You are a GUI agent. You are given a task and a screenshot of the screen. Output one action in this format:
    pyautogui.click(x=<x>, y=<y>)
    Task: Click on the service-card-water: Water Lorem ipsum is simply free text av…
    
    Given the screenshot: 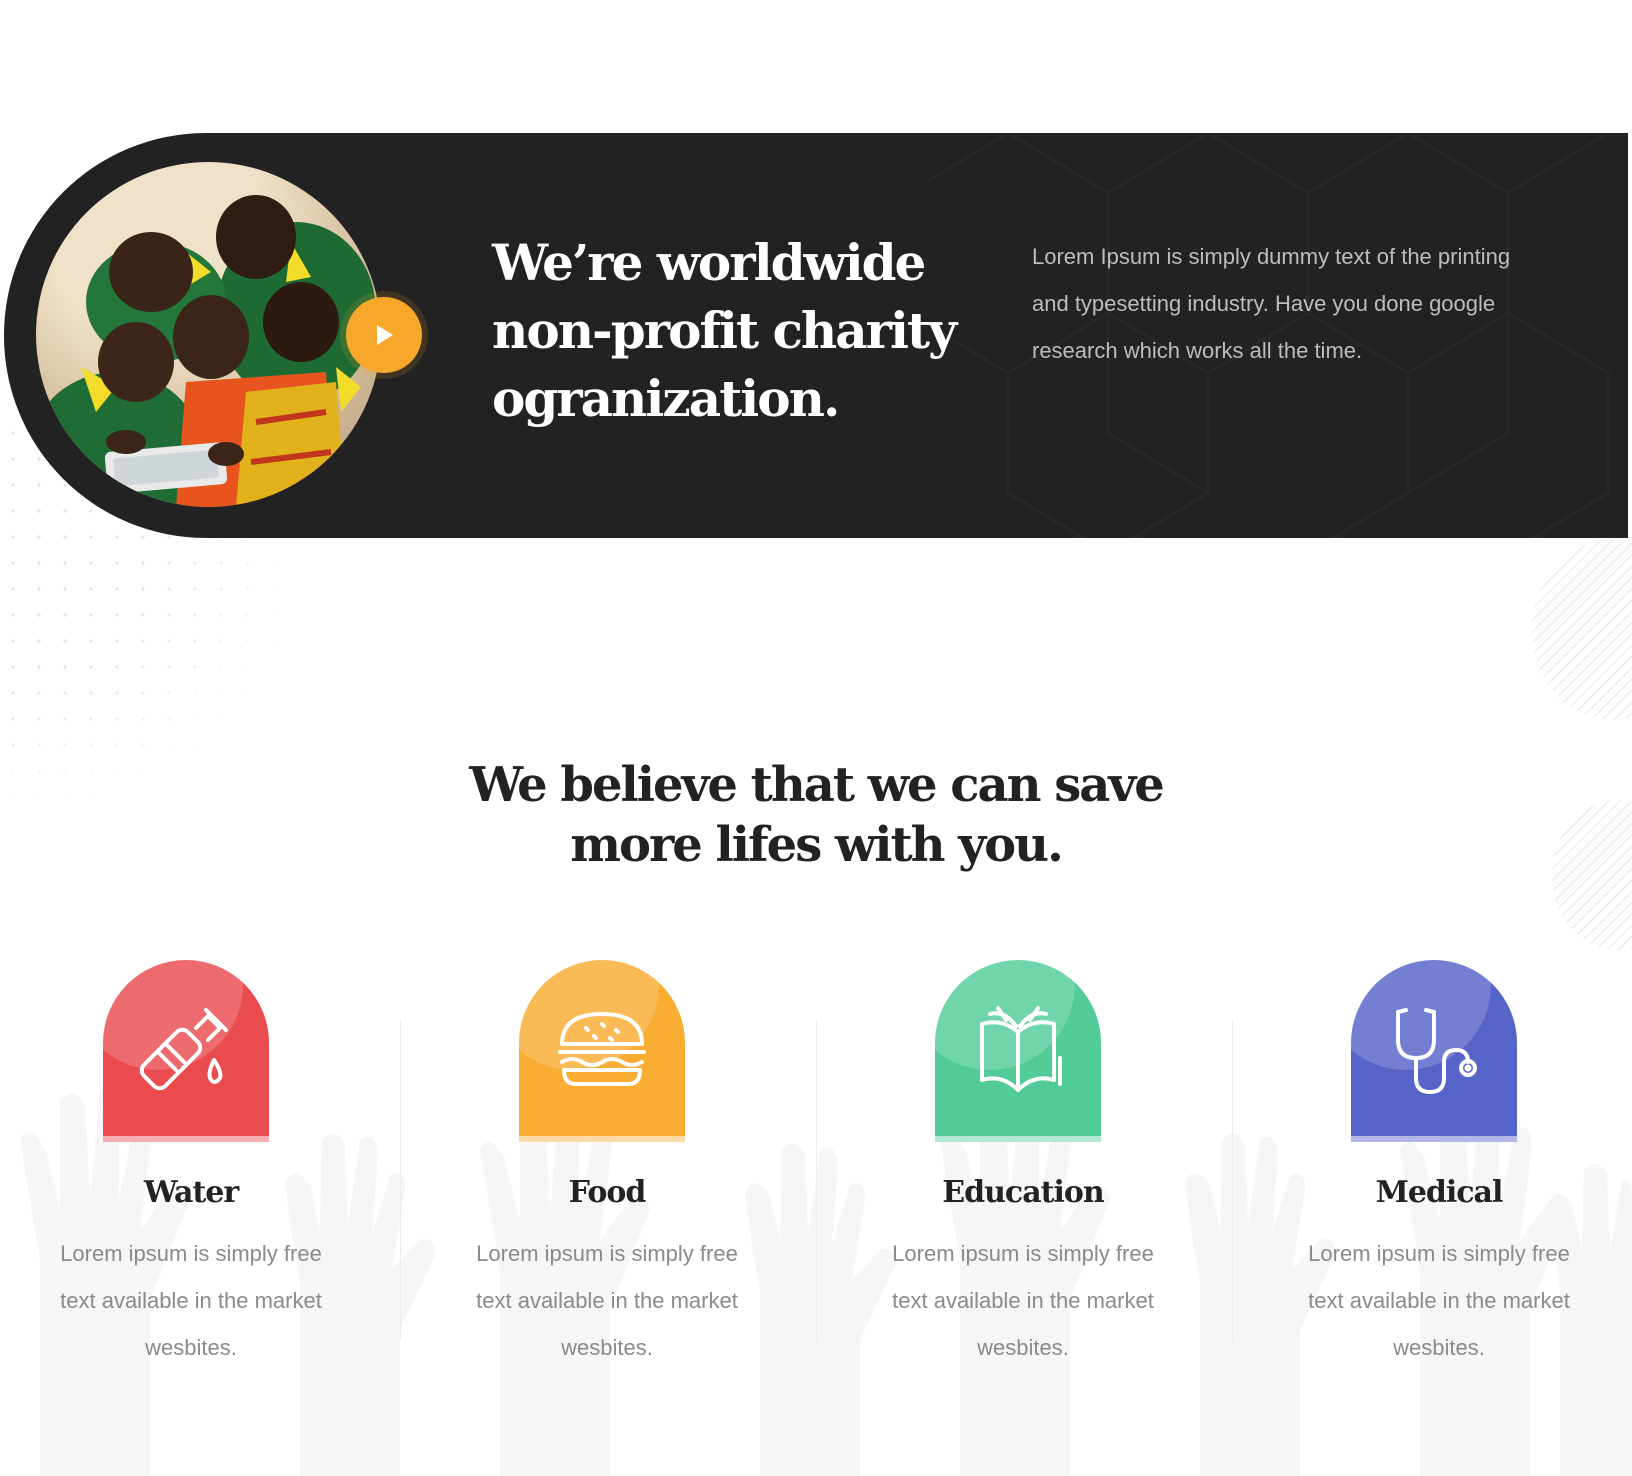 What is the action you would take?
    pyautogui.click(x=208, y=1170)
    